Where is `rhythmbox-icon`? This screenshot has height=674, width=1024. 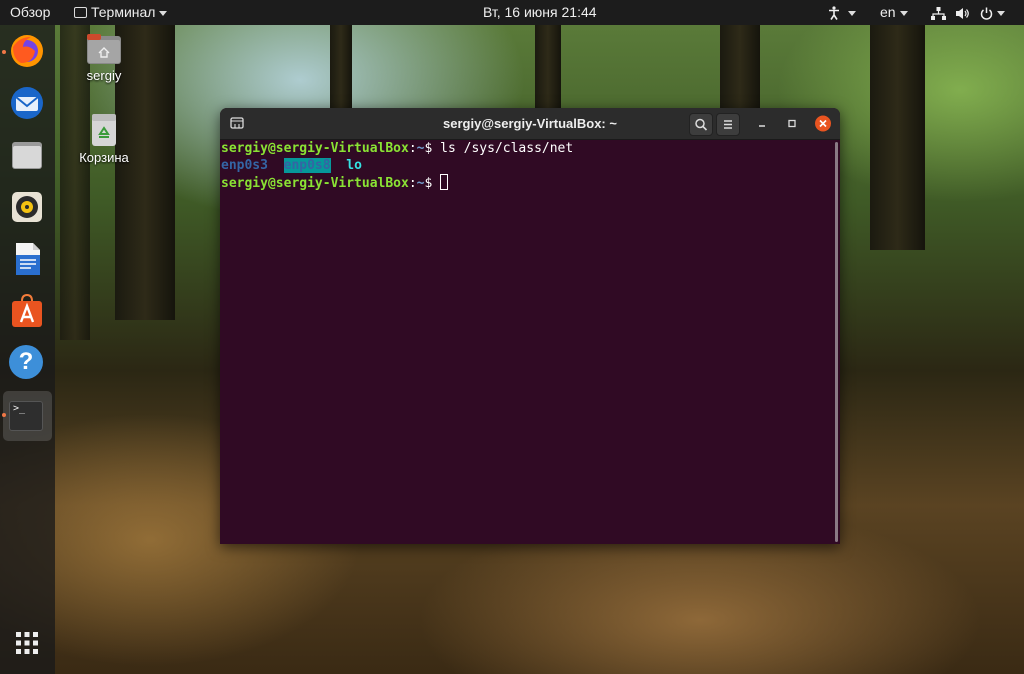
rhythmbox-icon is located at coordinates (27, 207).